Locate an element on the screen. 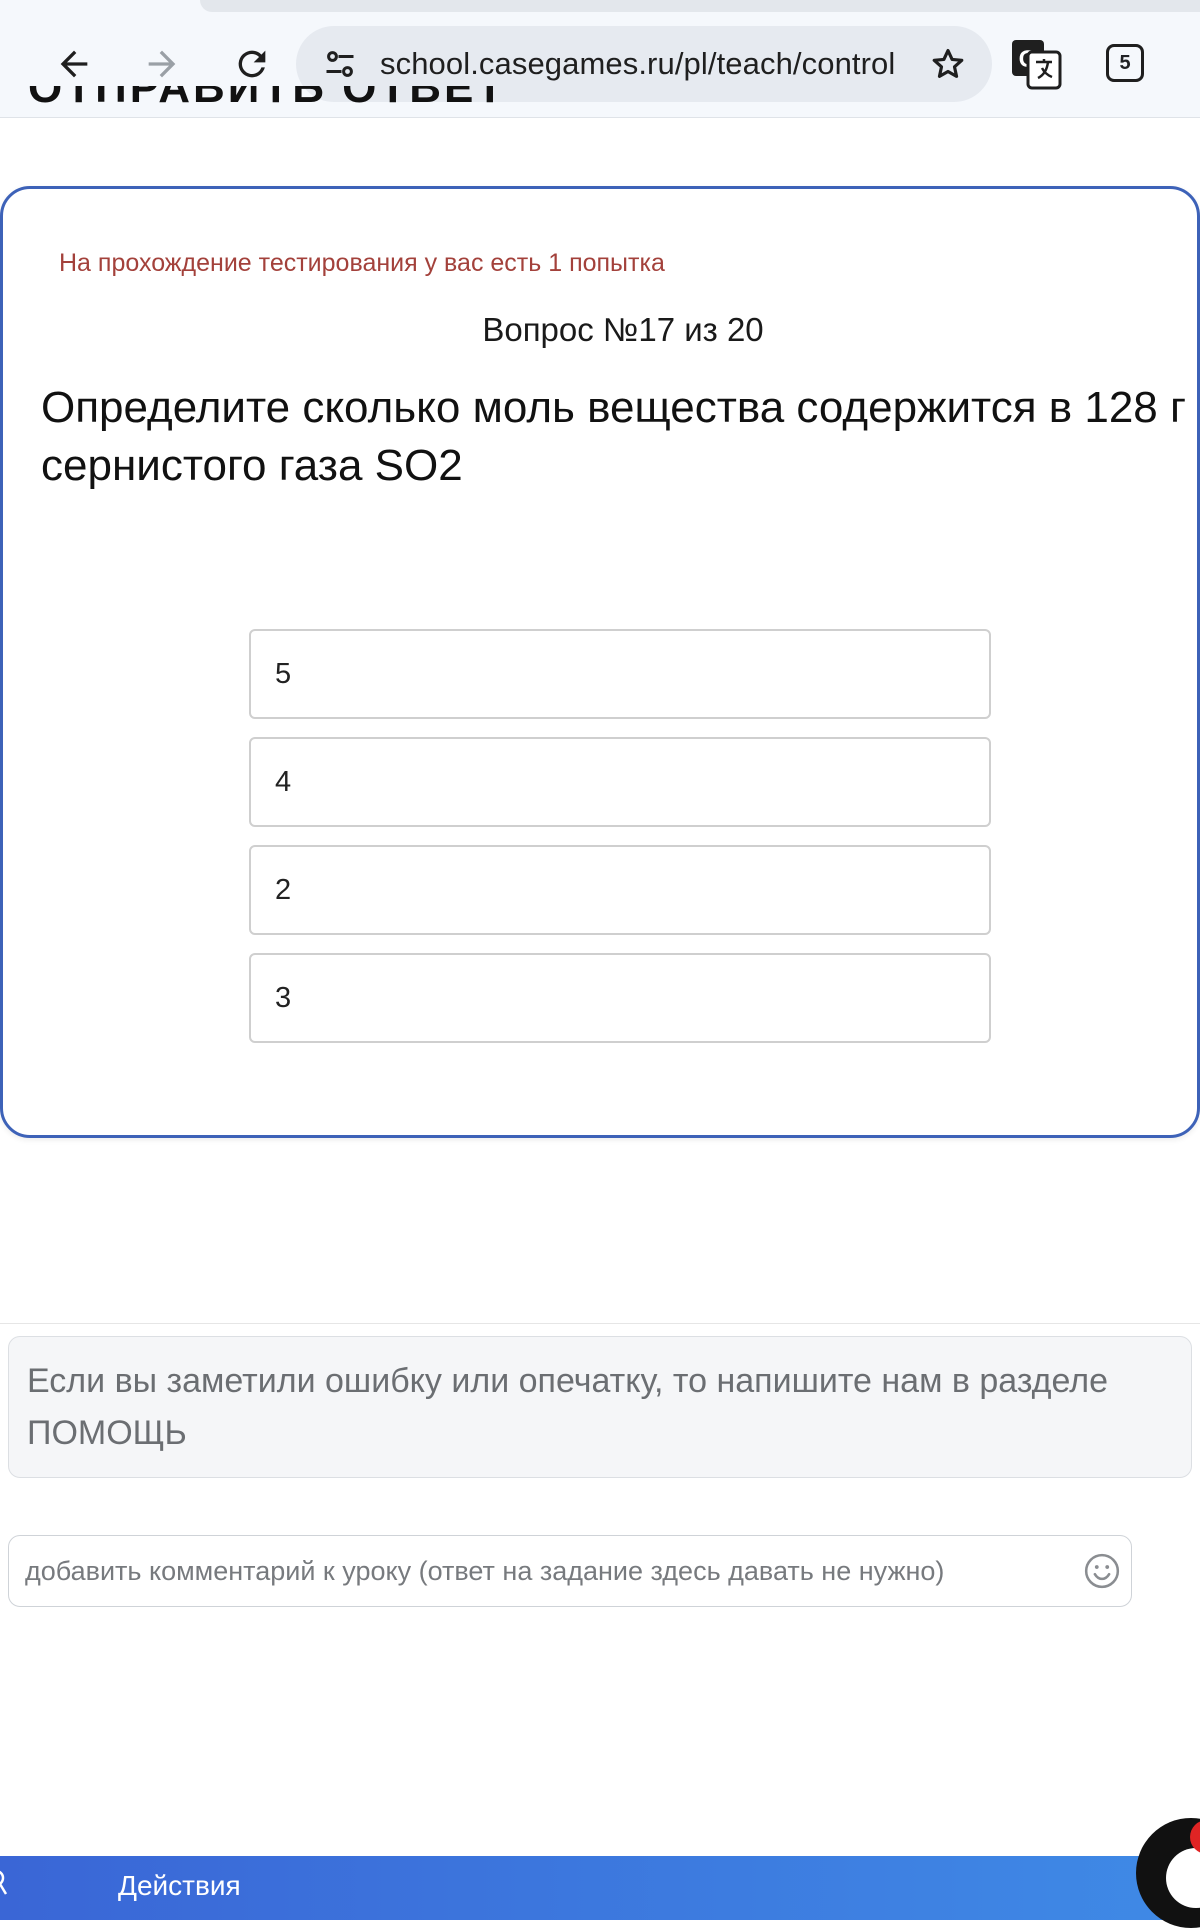  url-text: school.casegames.ru/pl/teach/control is located at coordinates (640, 64).